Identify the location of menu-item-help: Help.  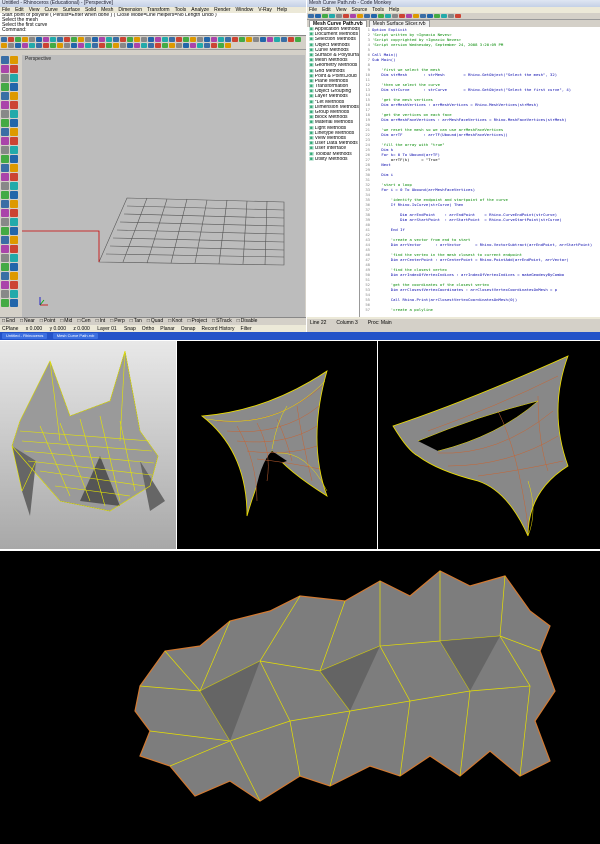
(282, 10).